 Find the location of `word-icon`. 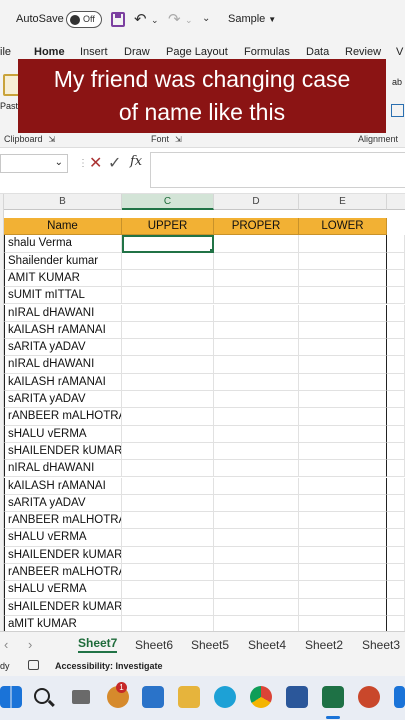

word-icon is located at coordinates (297, 697).